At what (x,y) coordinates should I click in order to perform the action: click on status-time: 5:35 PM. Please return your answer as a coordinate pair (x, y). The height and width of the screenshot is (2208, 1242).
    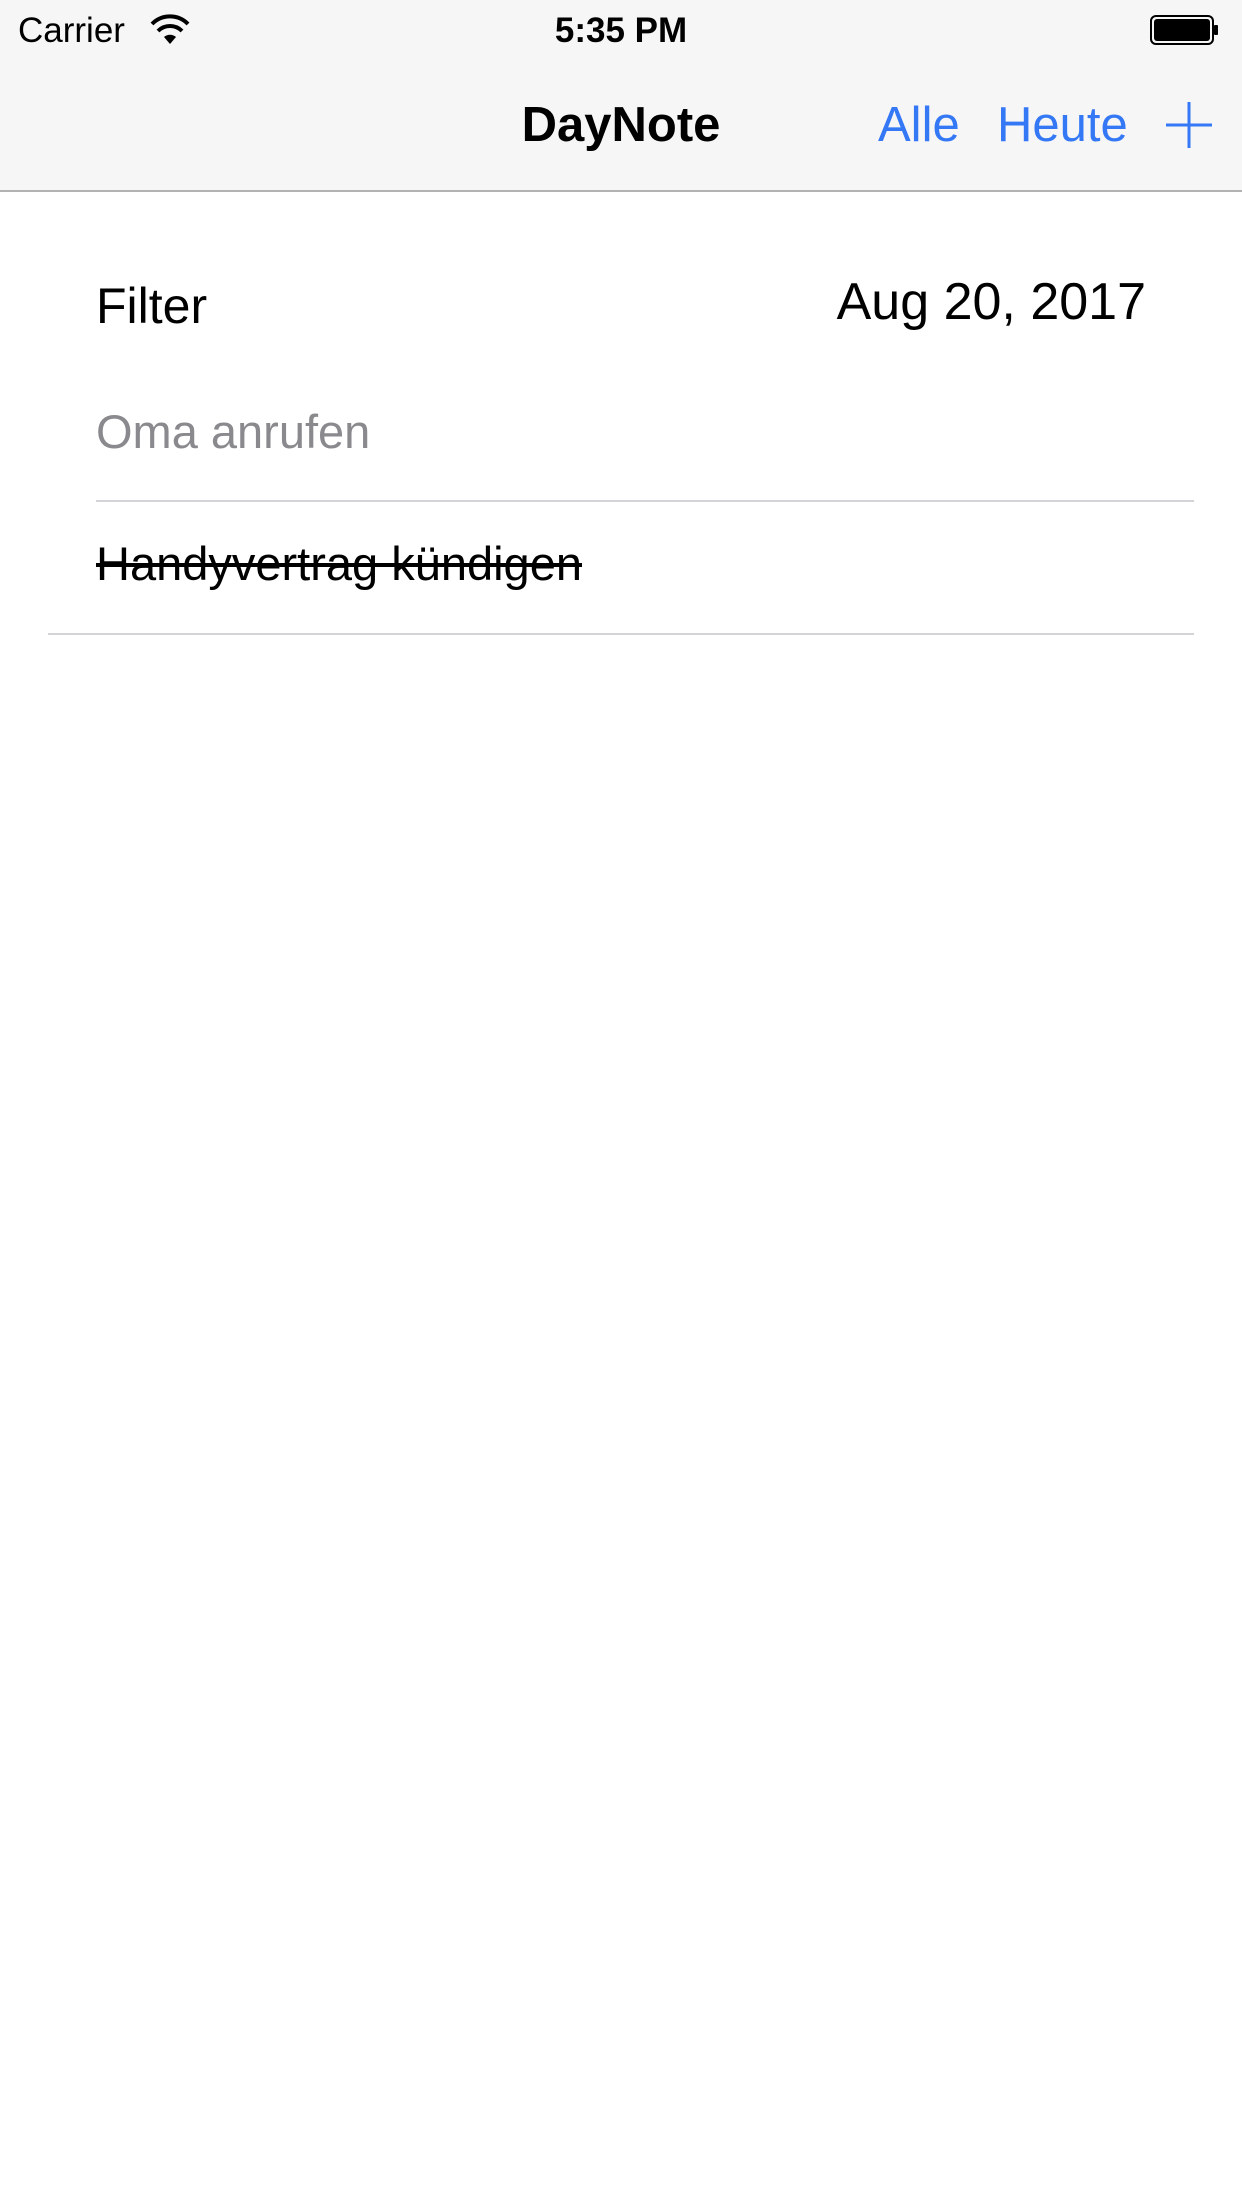
    Looking at the image, I should click on (621, 30).